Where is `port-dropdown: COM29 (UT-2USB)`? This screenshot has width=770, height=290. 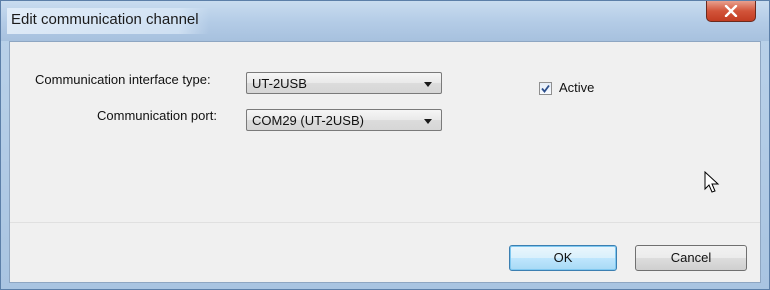 port-dropdown: COM29 (UT-2USB) is located at coordinates (344, 120).